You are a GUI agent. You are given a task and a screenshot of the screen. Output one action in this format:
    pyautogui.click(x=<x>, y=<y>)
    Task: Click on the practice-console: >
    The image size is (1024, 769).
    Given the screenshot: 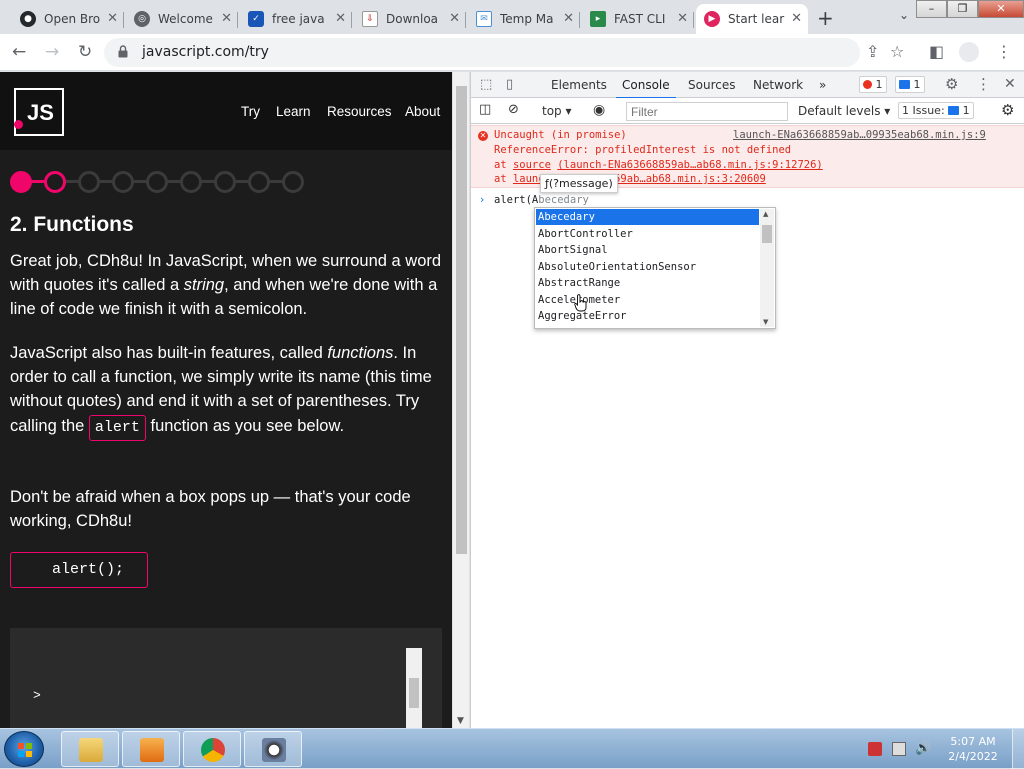 What is the action you would take?
    pyautogui.click(x=226, y=678)
    